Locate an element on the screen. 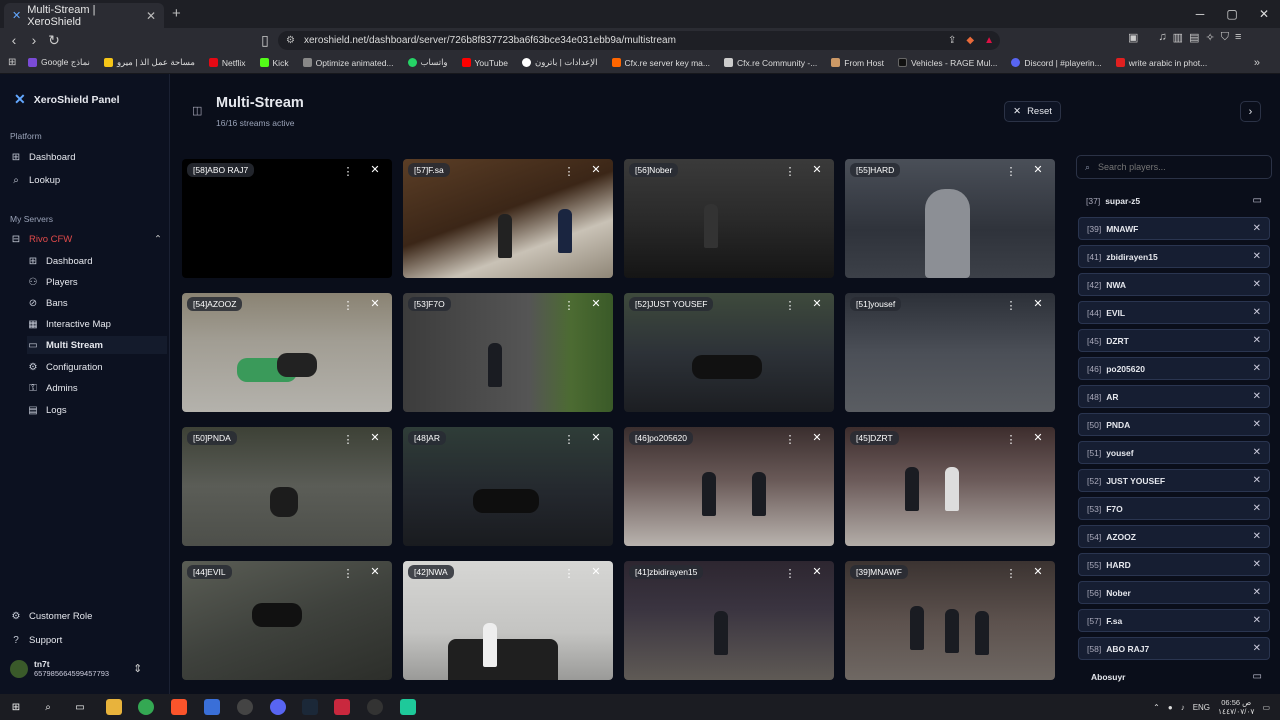 The image size is (1280, 720). search-input is located at coordinates (1173, 167).